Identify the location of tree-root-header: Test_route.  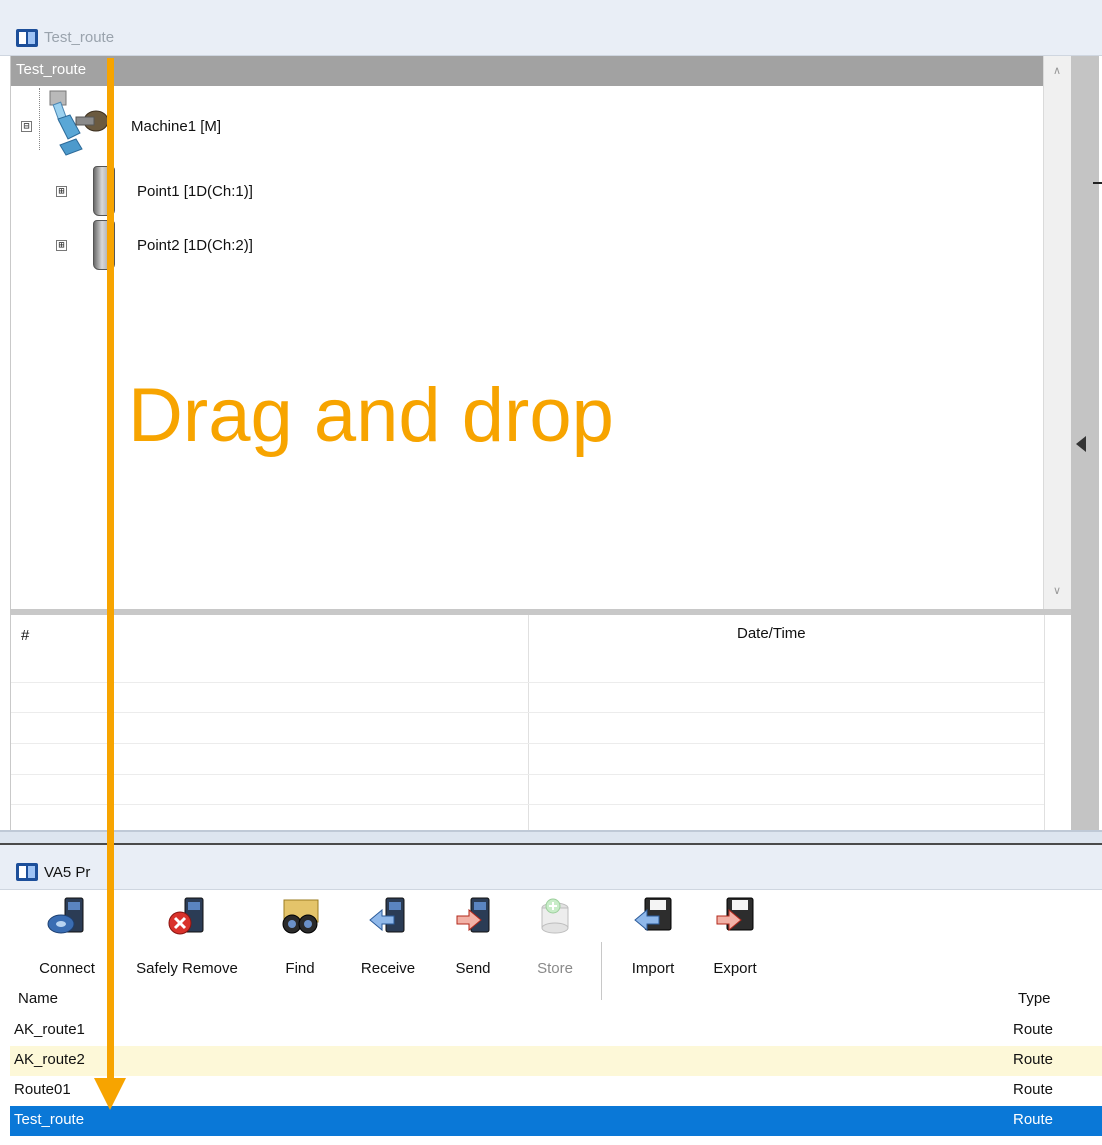
(527, 71).